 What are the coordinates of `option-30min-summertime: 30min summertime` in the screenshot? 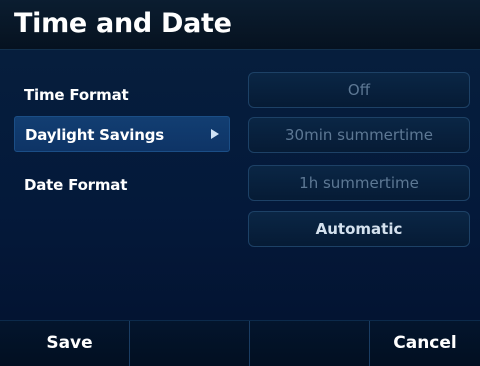 It's located at (359, 135).